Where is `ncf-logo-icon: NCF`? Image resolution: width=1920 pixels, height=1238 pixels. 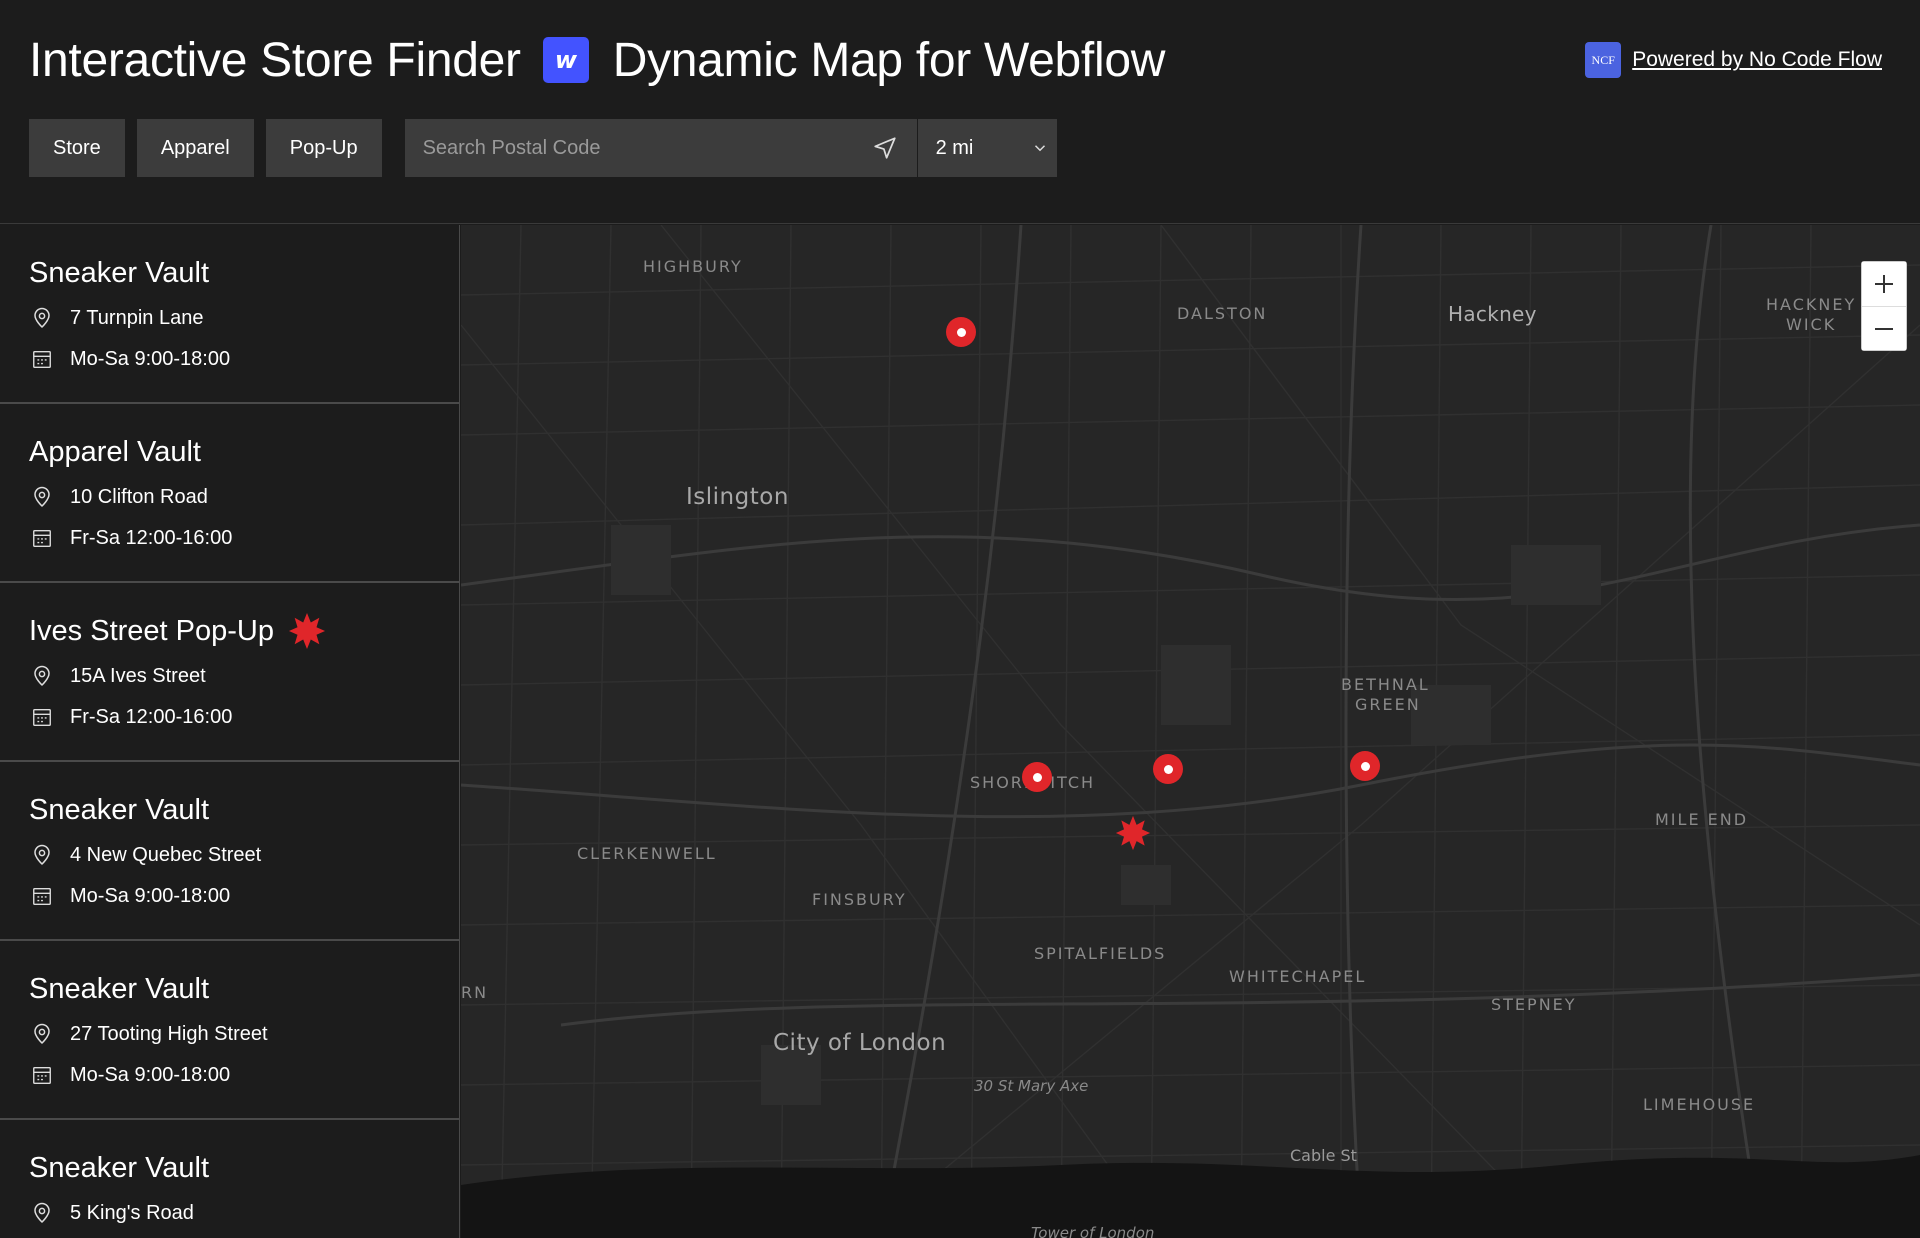
ncf-logo-icon: NCF is located at coordinates (1603, 60).